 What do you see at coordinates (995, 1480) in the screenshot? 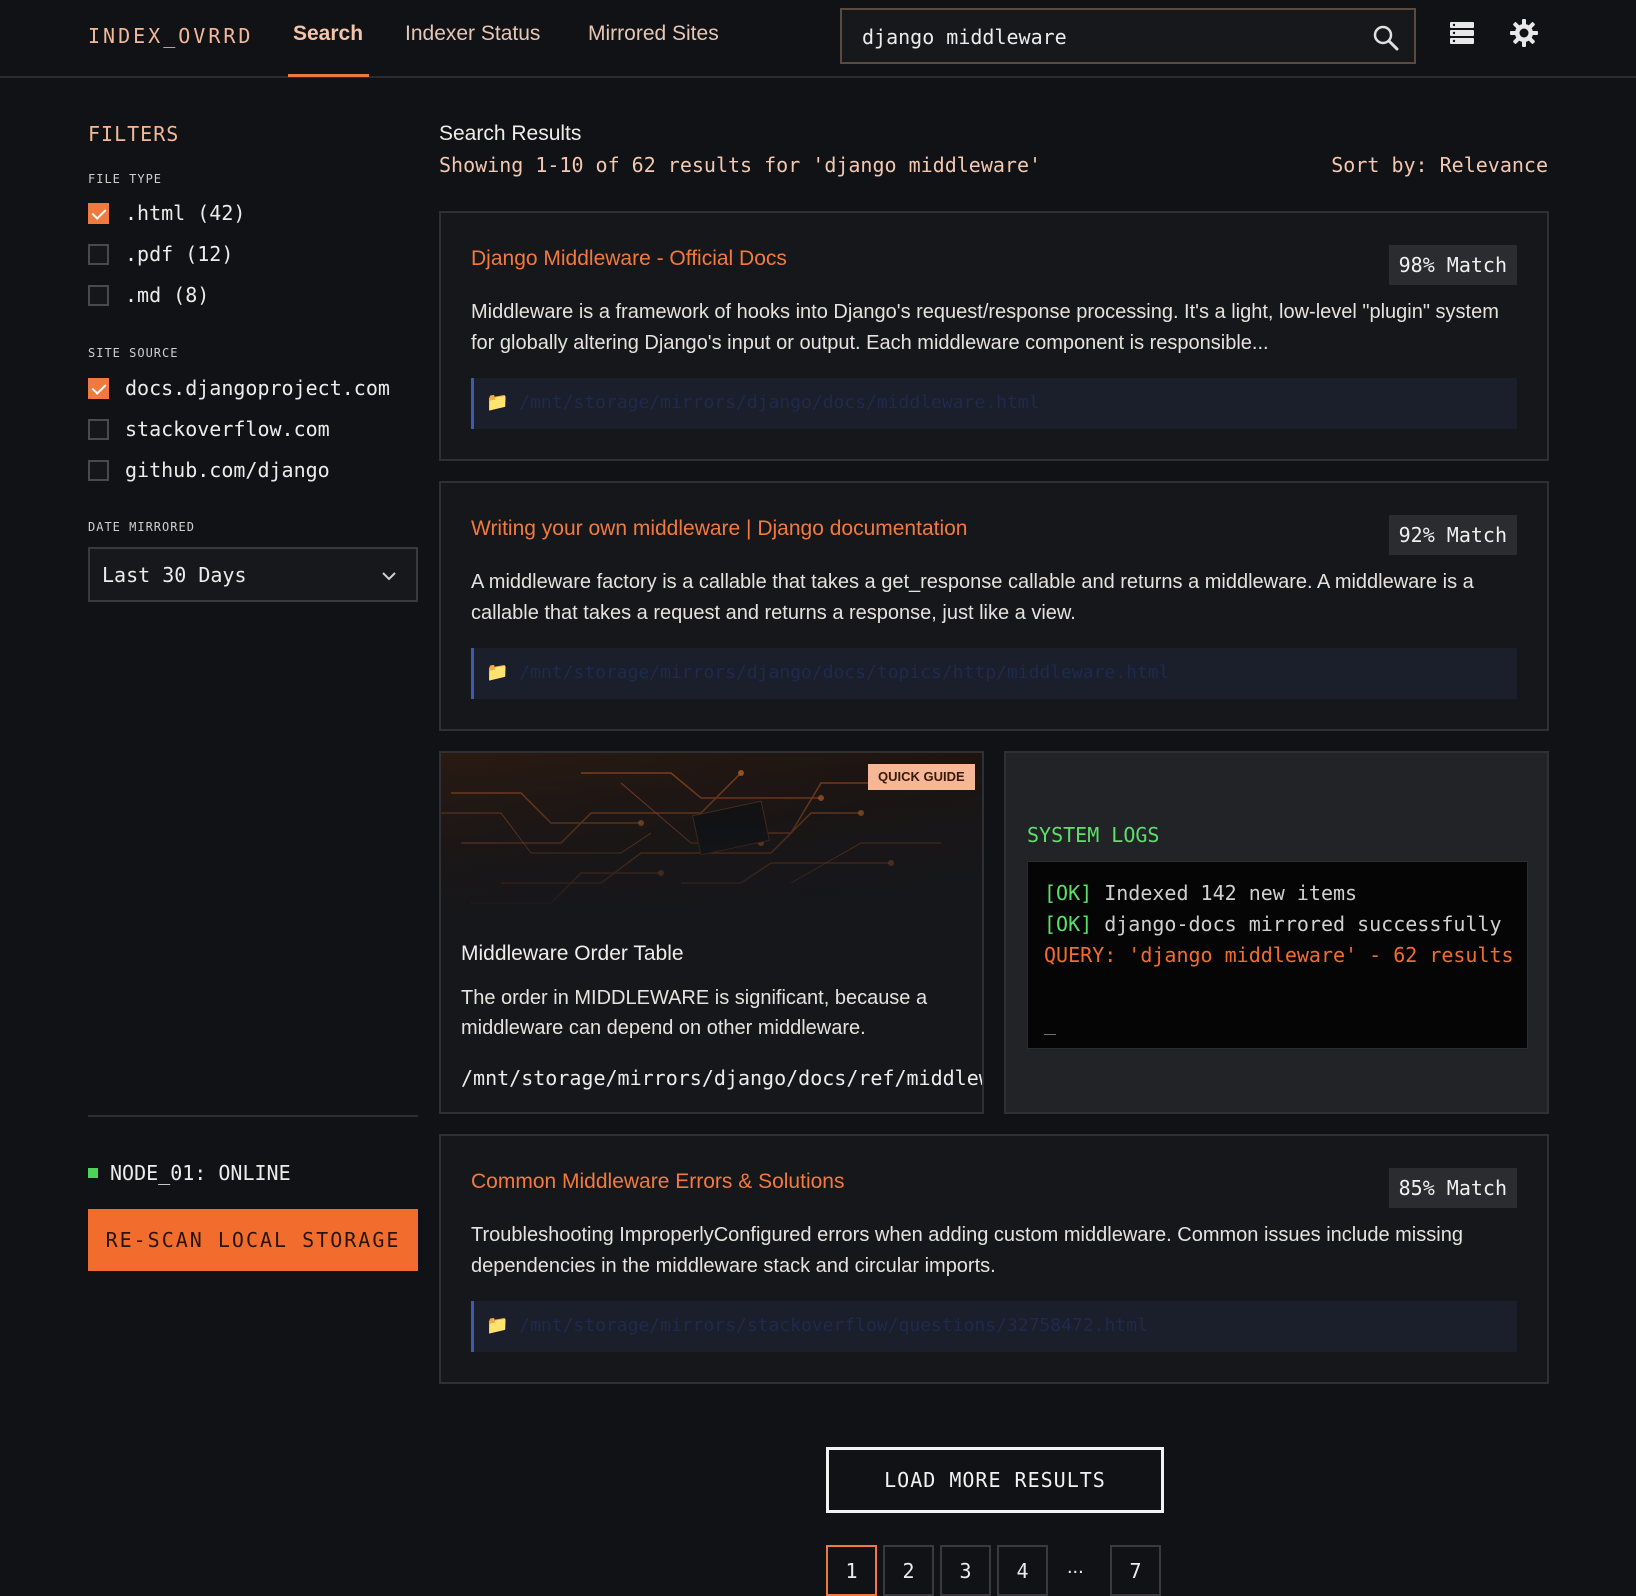
I see `load-more-button: LOAD MORE RESULTS` at bounding box center [995, 1480].